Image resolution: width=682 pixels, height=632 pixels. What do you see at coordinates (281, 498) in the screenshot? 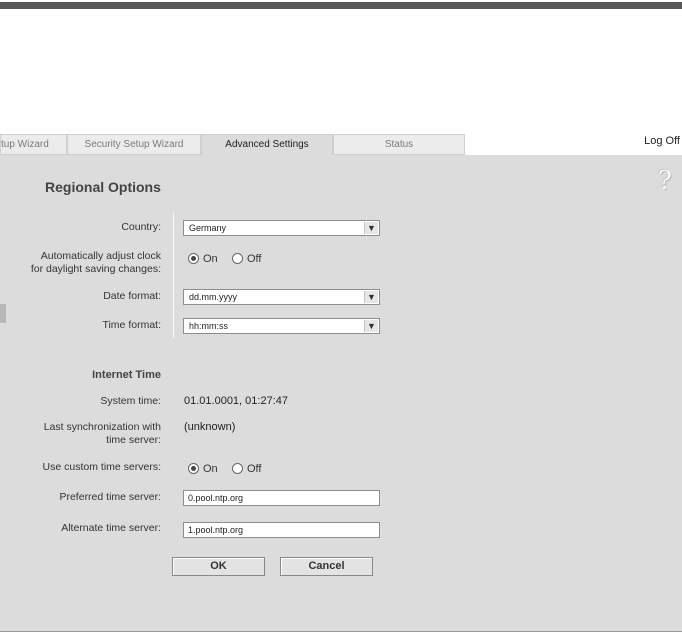
I see `preferred-server-input: 0.pool.ntp.org` at bounding box center [281, 498].